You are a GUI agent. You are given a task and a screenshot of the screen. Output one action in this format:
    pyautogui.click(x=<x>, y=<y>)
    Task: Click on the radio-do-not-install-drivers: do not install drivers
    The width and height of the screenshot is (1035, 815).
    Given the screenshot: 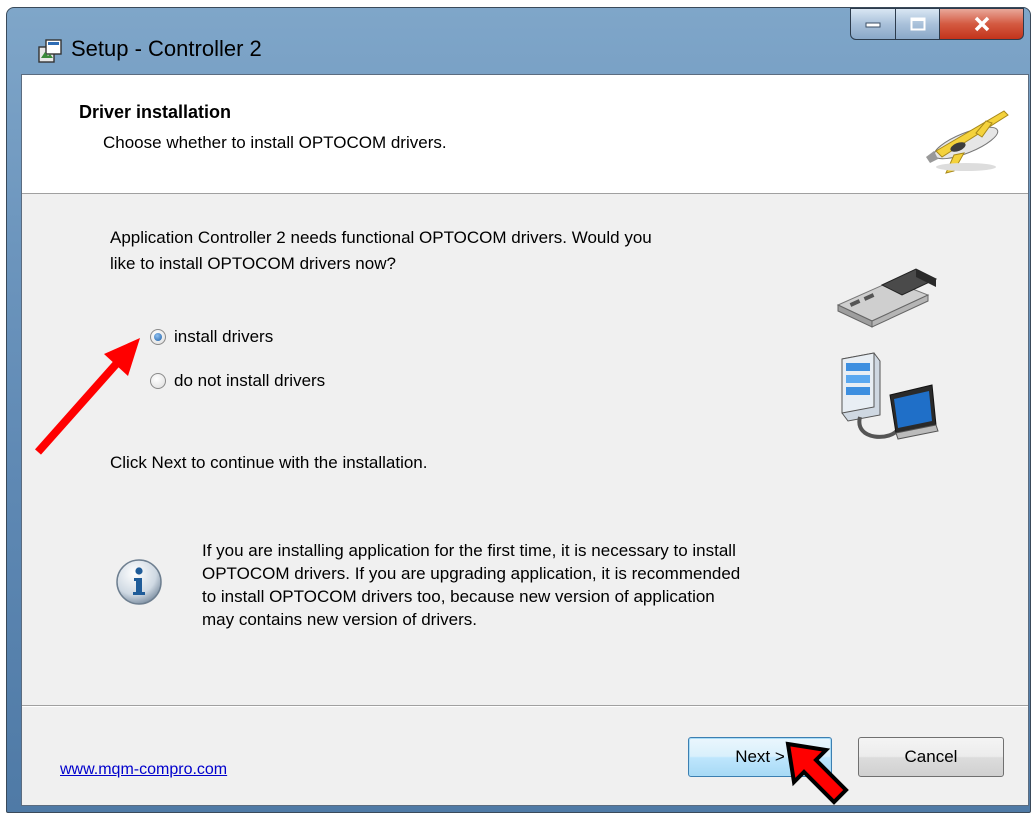 What is the action you would take?
    pyautogui.click(x=237, y=381)
    